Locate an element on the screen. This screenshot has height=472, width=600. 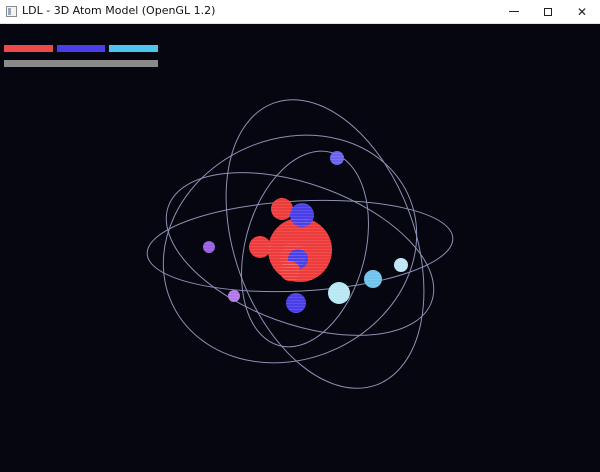
close-icon: ✕ is located at coordinates (582, 11).